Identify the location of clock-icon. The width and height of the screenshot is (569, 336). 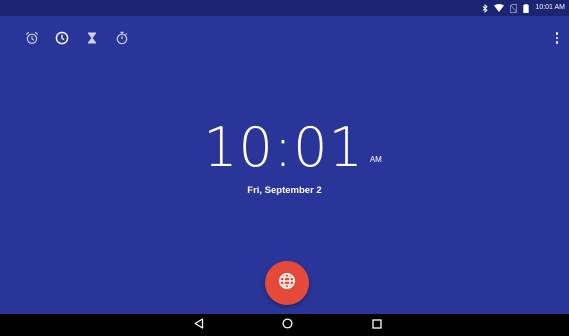
(62, 38).